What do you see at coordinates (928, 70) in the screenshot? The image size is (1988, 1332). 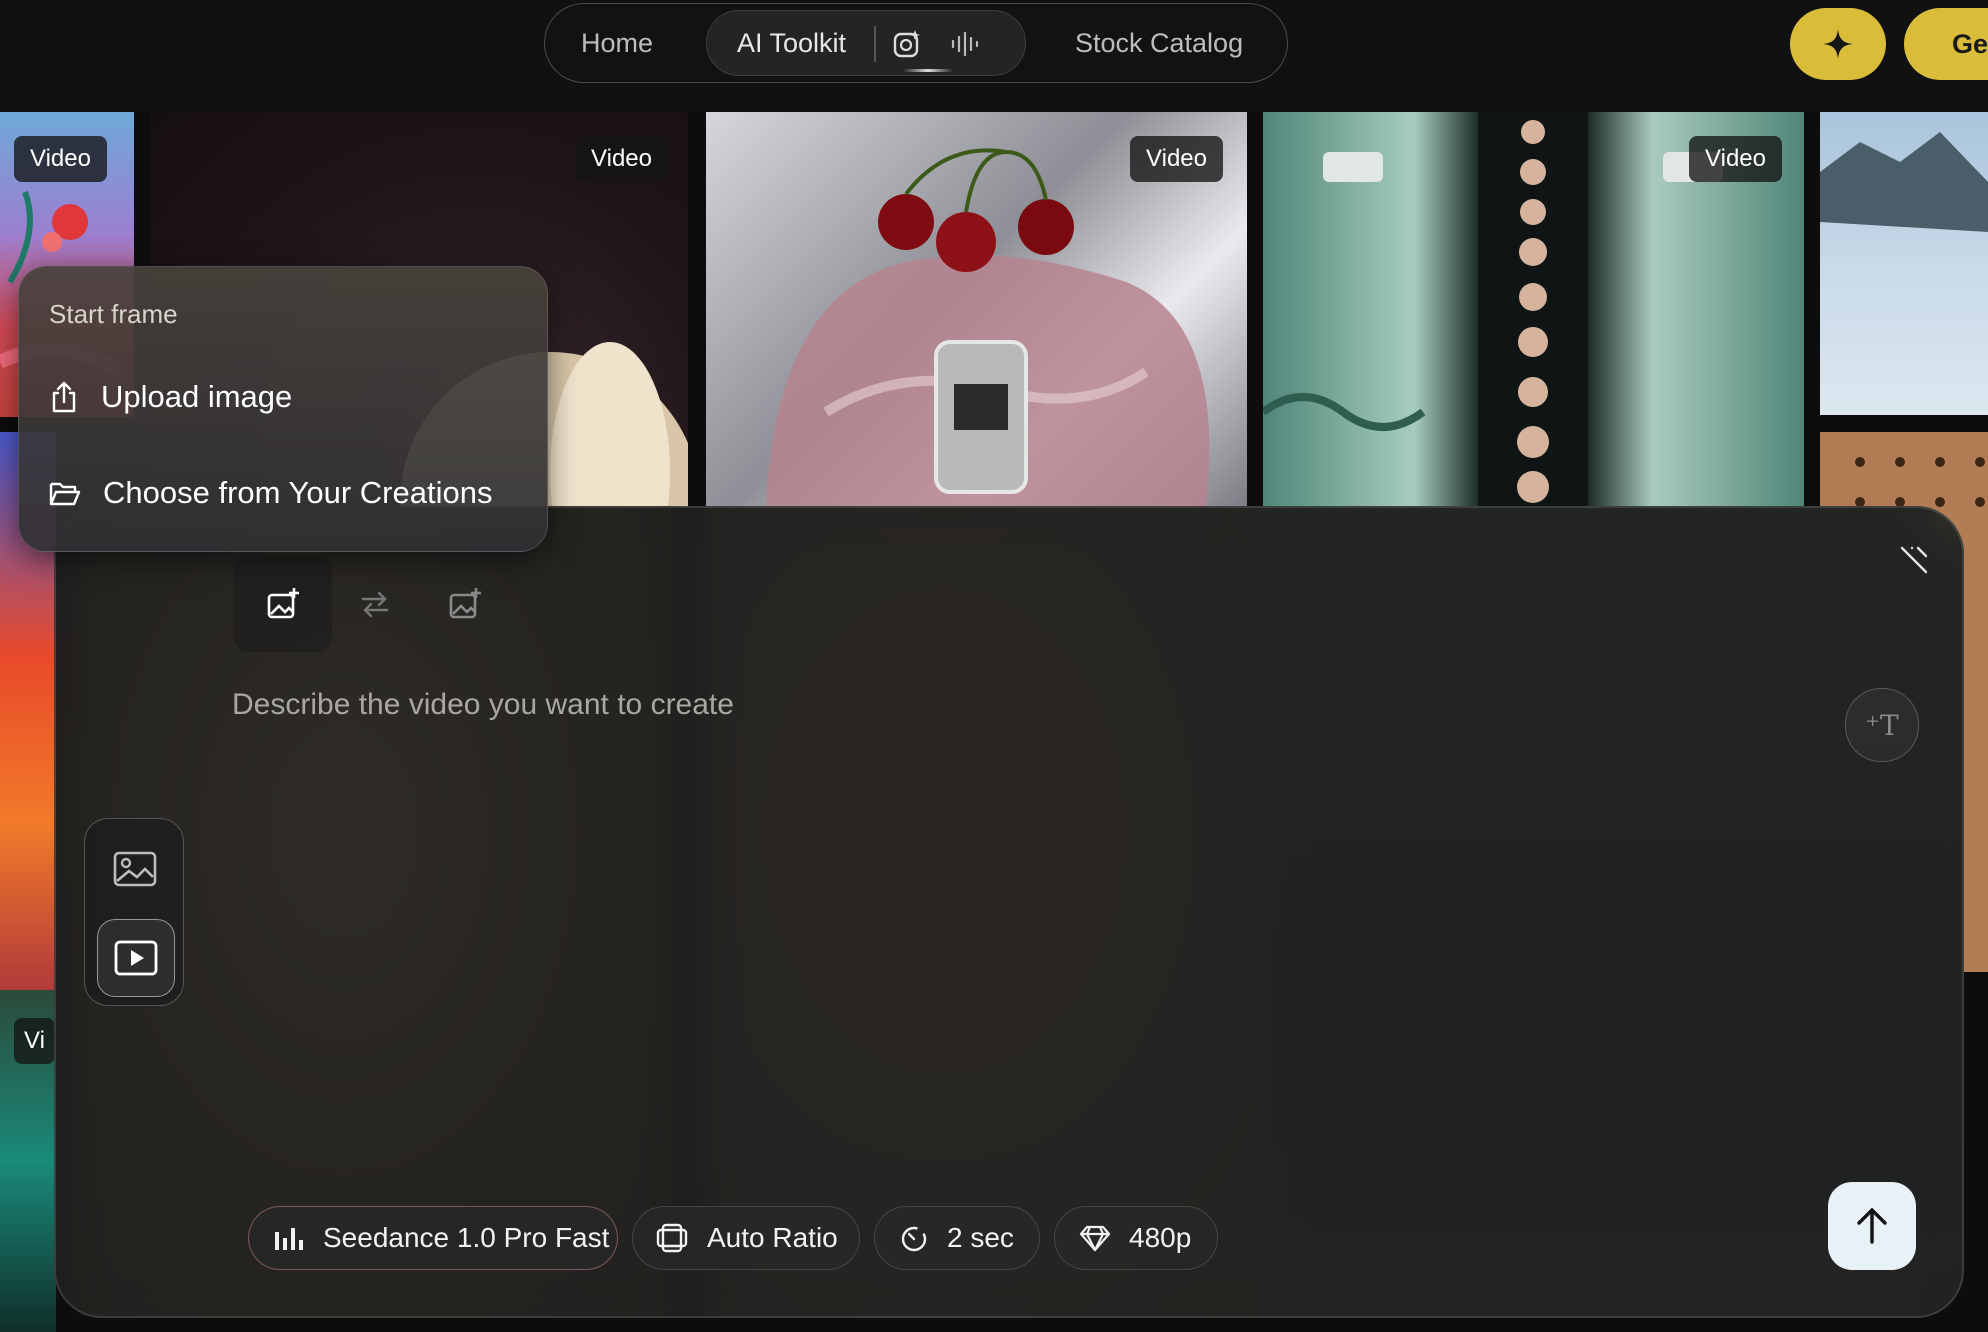 I see `active-indicator` at bounding box center [928, 70].